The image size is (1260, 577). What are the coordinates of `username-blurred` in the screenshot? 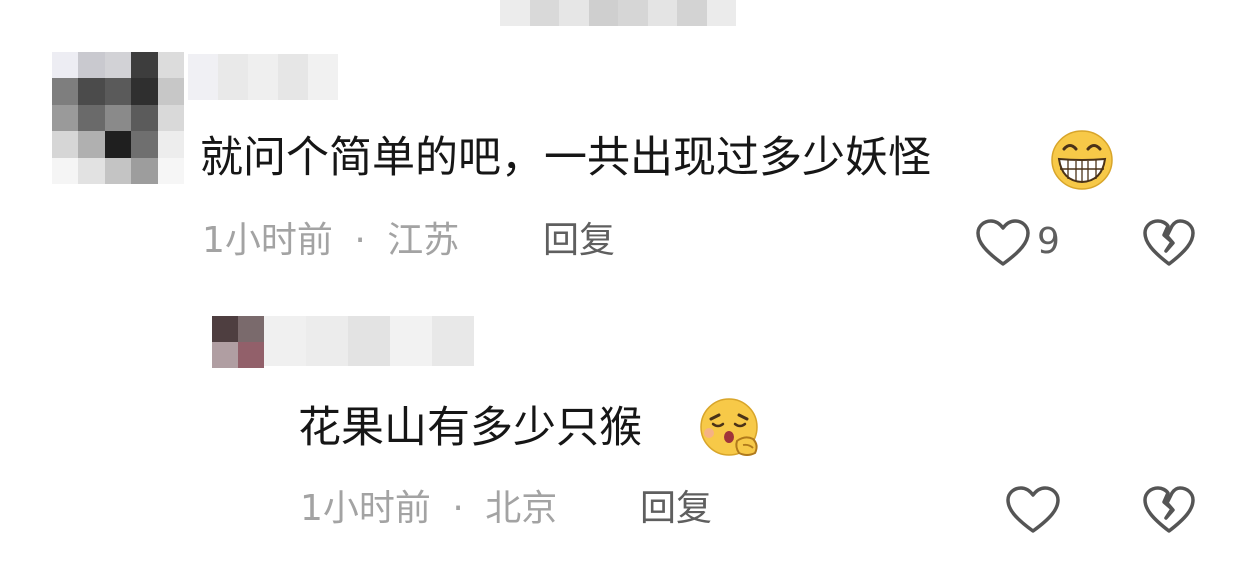 It's located at (263, 77).